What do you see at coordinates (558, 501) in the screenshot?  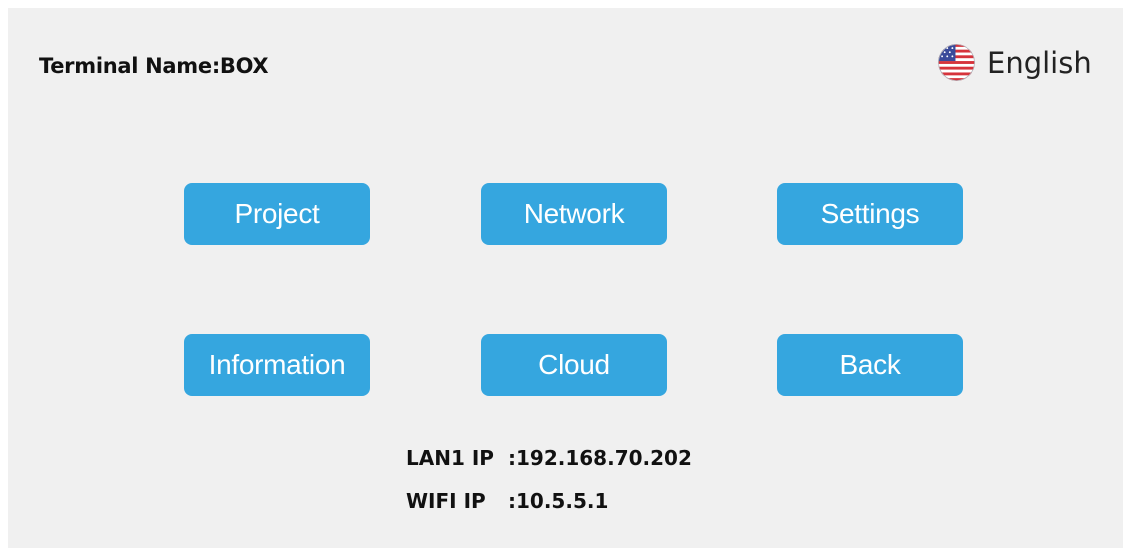 I see `wifi-ip-value: :10.5.5.1` at bounding box center [558, 501].